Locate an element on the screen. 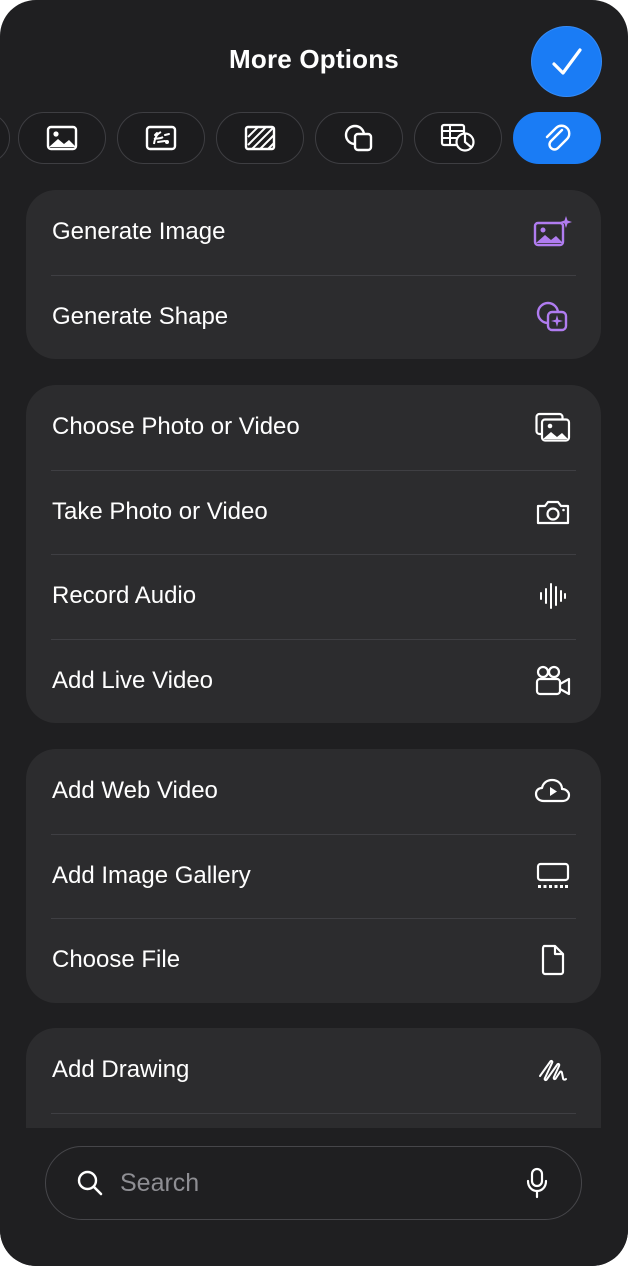  option-label: Generate Shape is located at coordinates (140, 316).